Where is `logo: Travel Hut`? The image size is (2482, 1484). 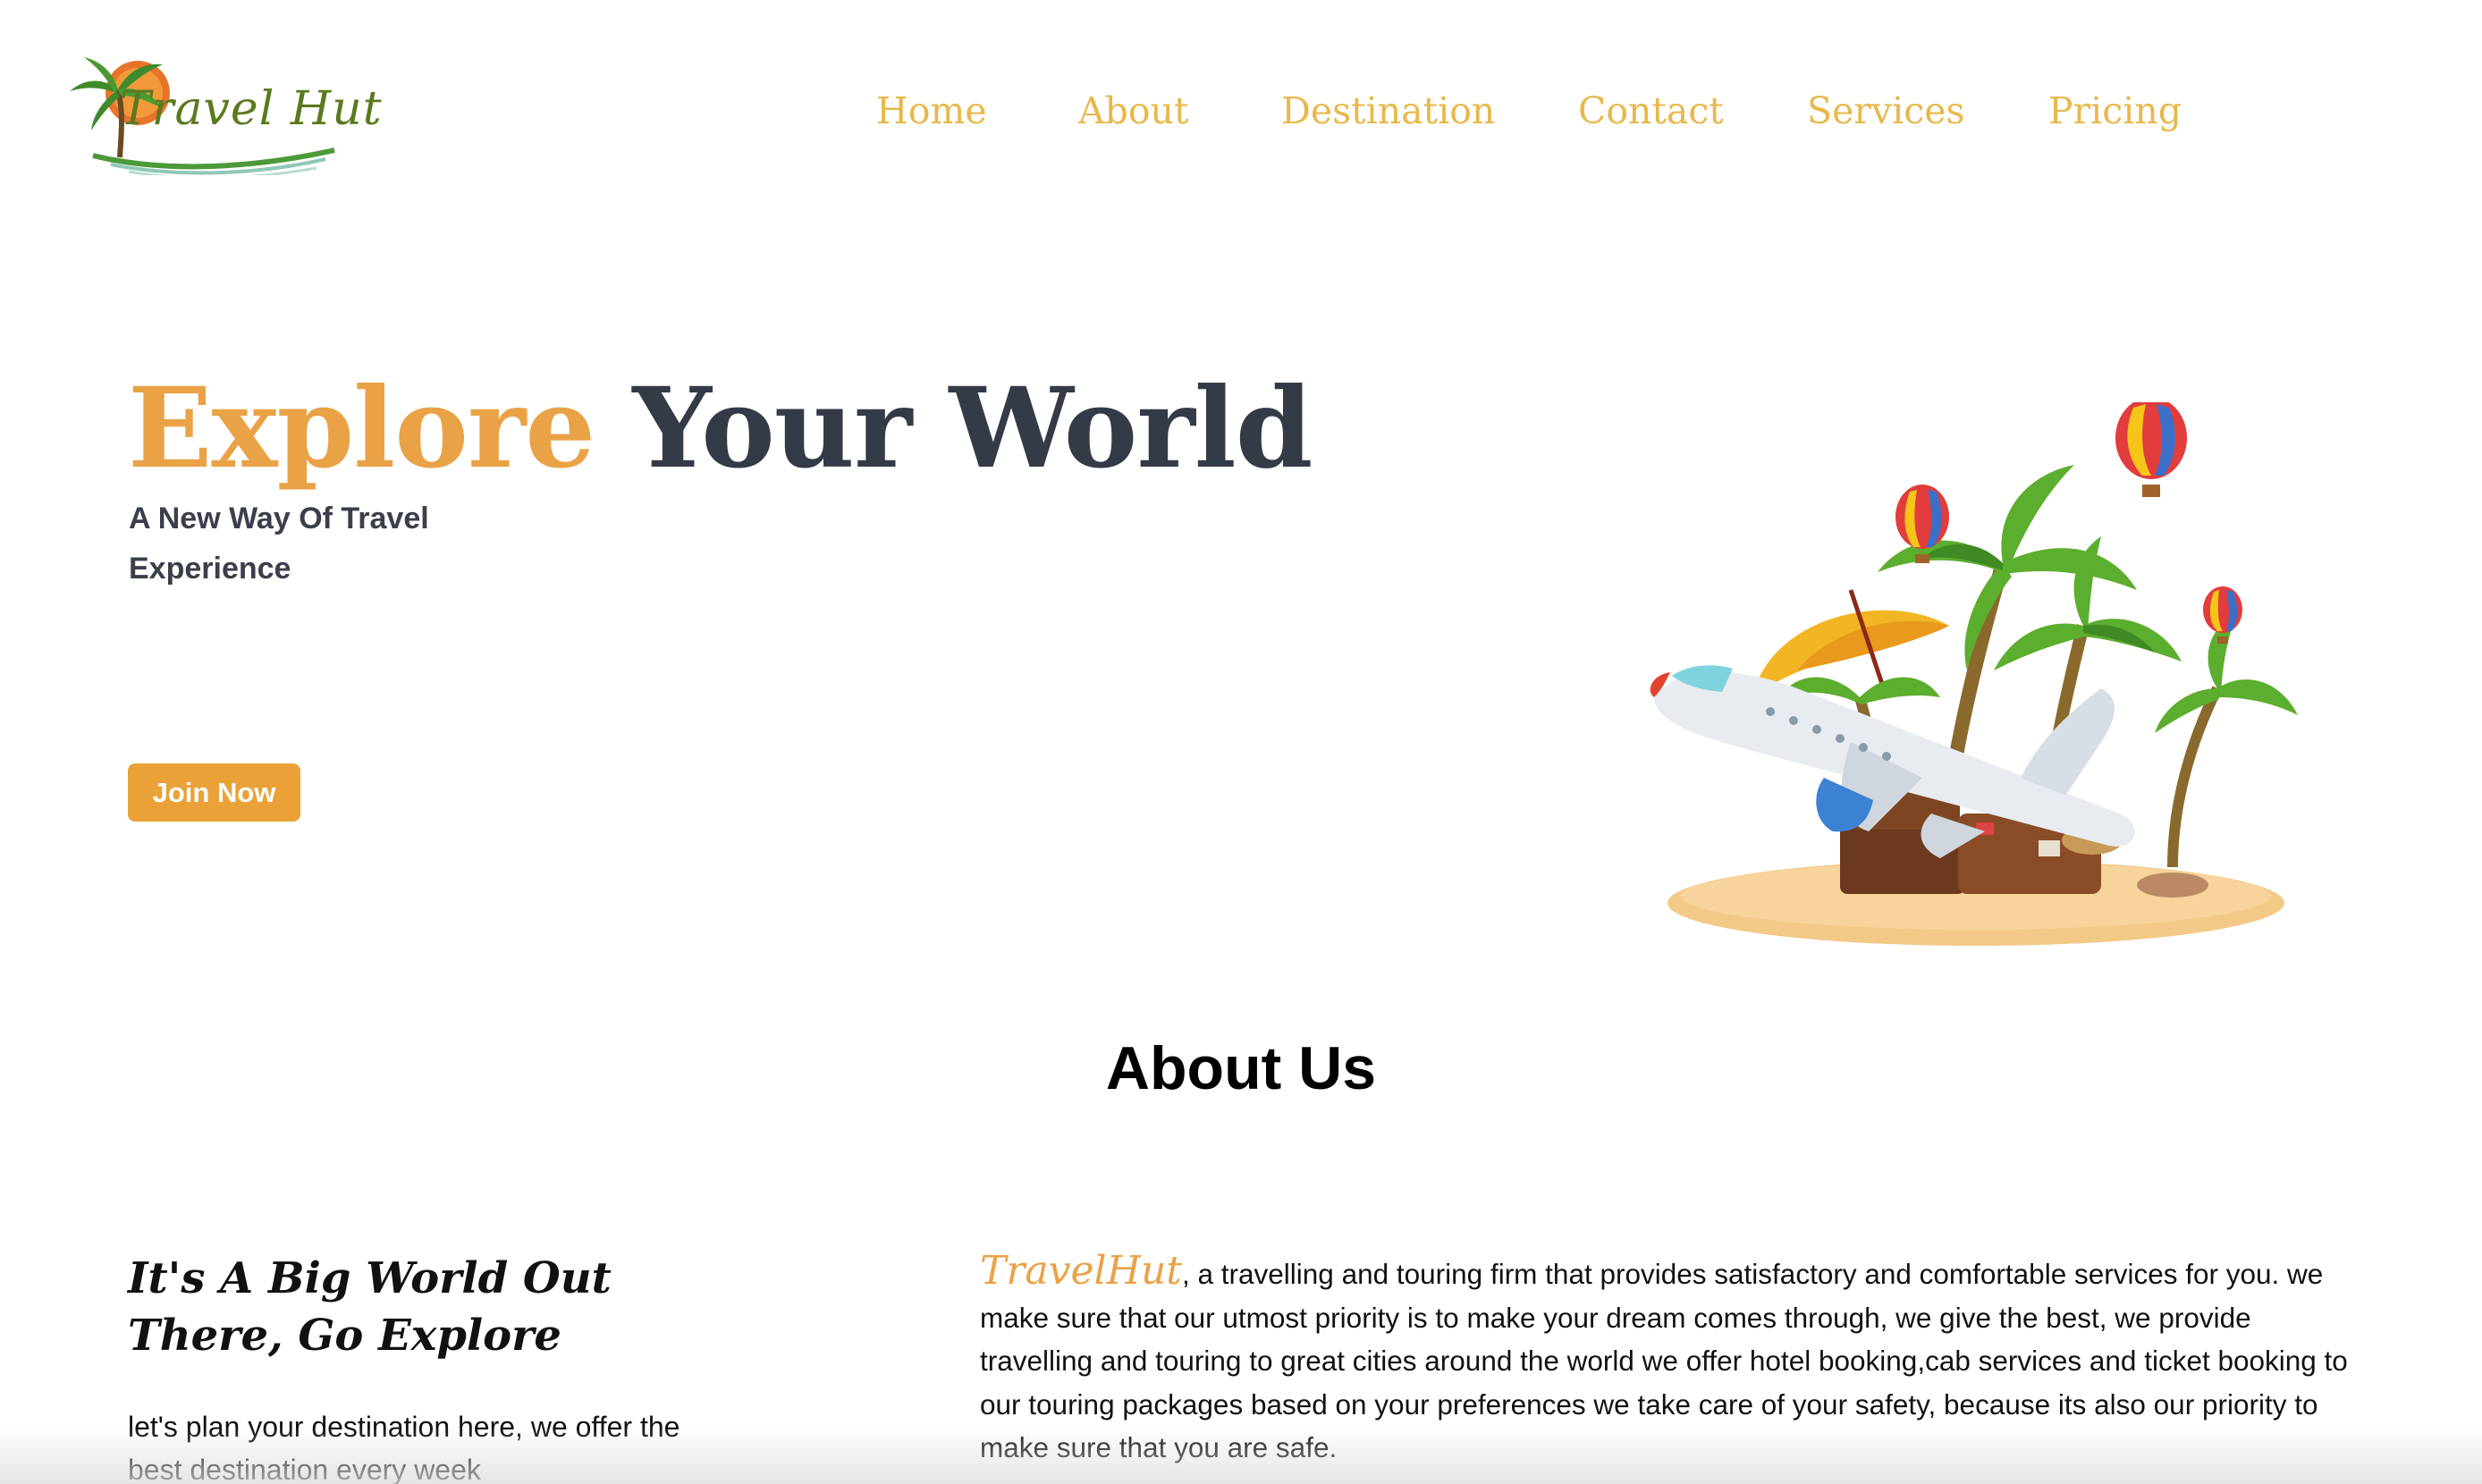 logo: Travel Hut is located at coordinates (219, 112).